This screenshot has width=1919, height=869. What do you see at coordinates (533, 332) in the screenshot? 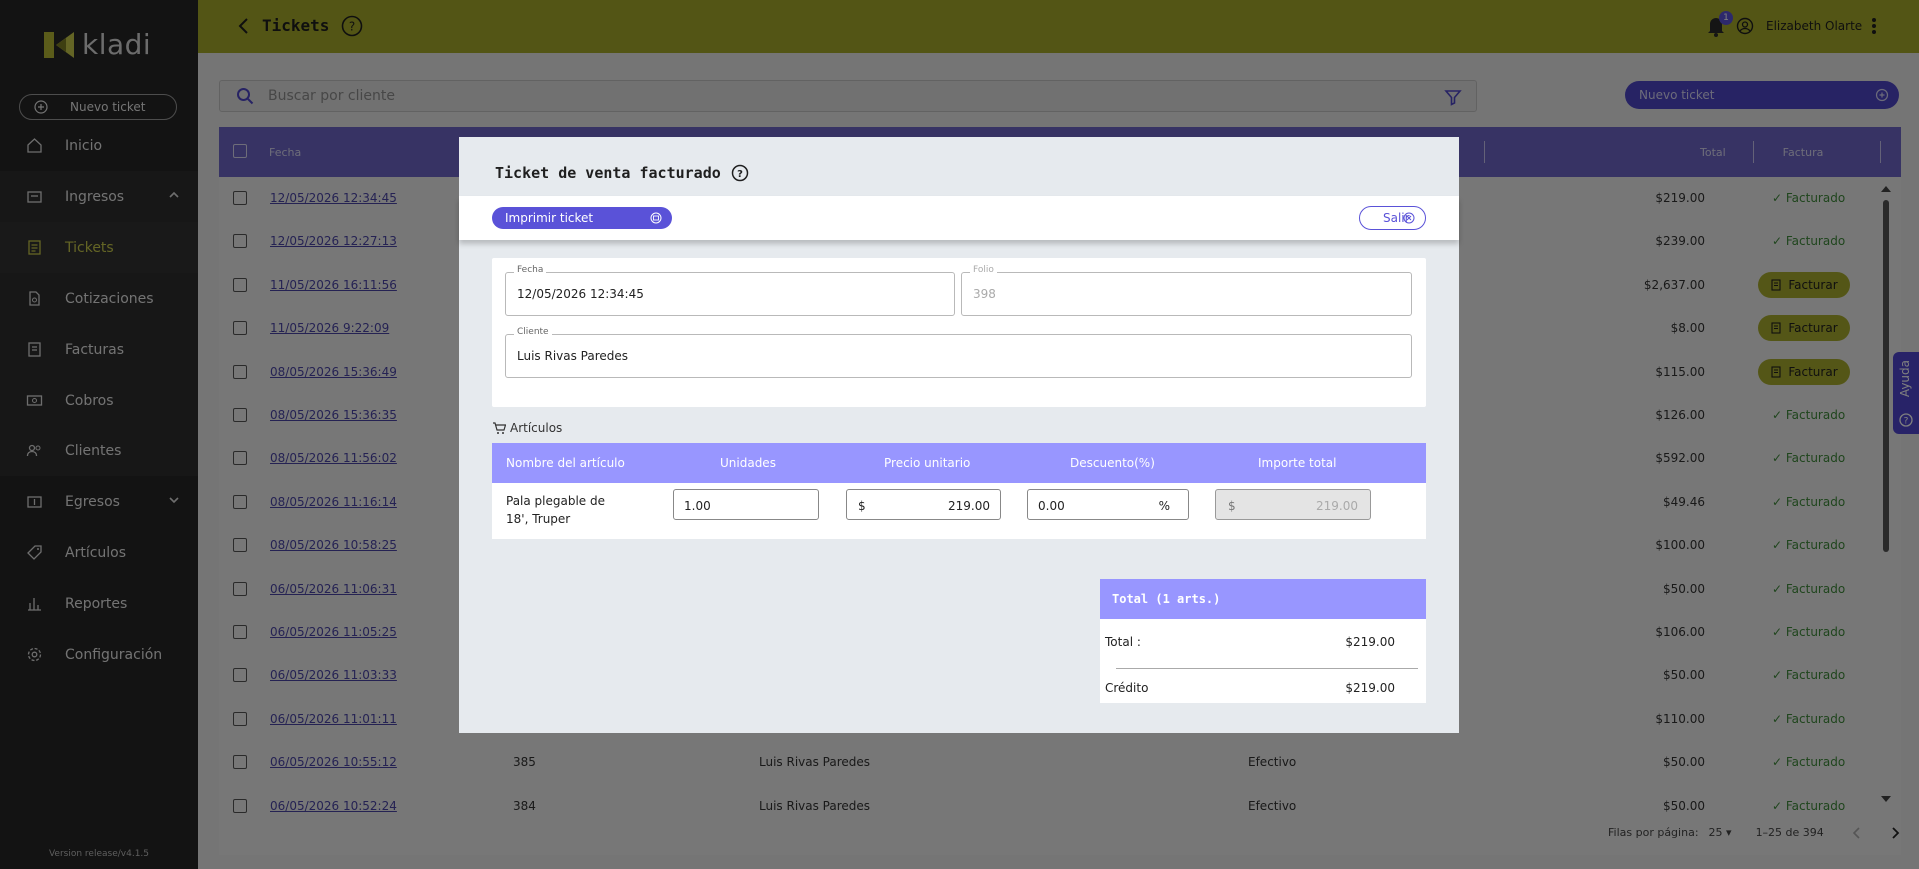
I see `cliente-label: Cliente` at bounding box center [533, 332].